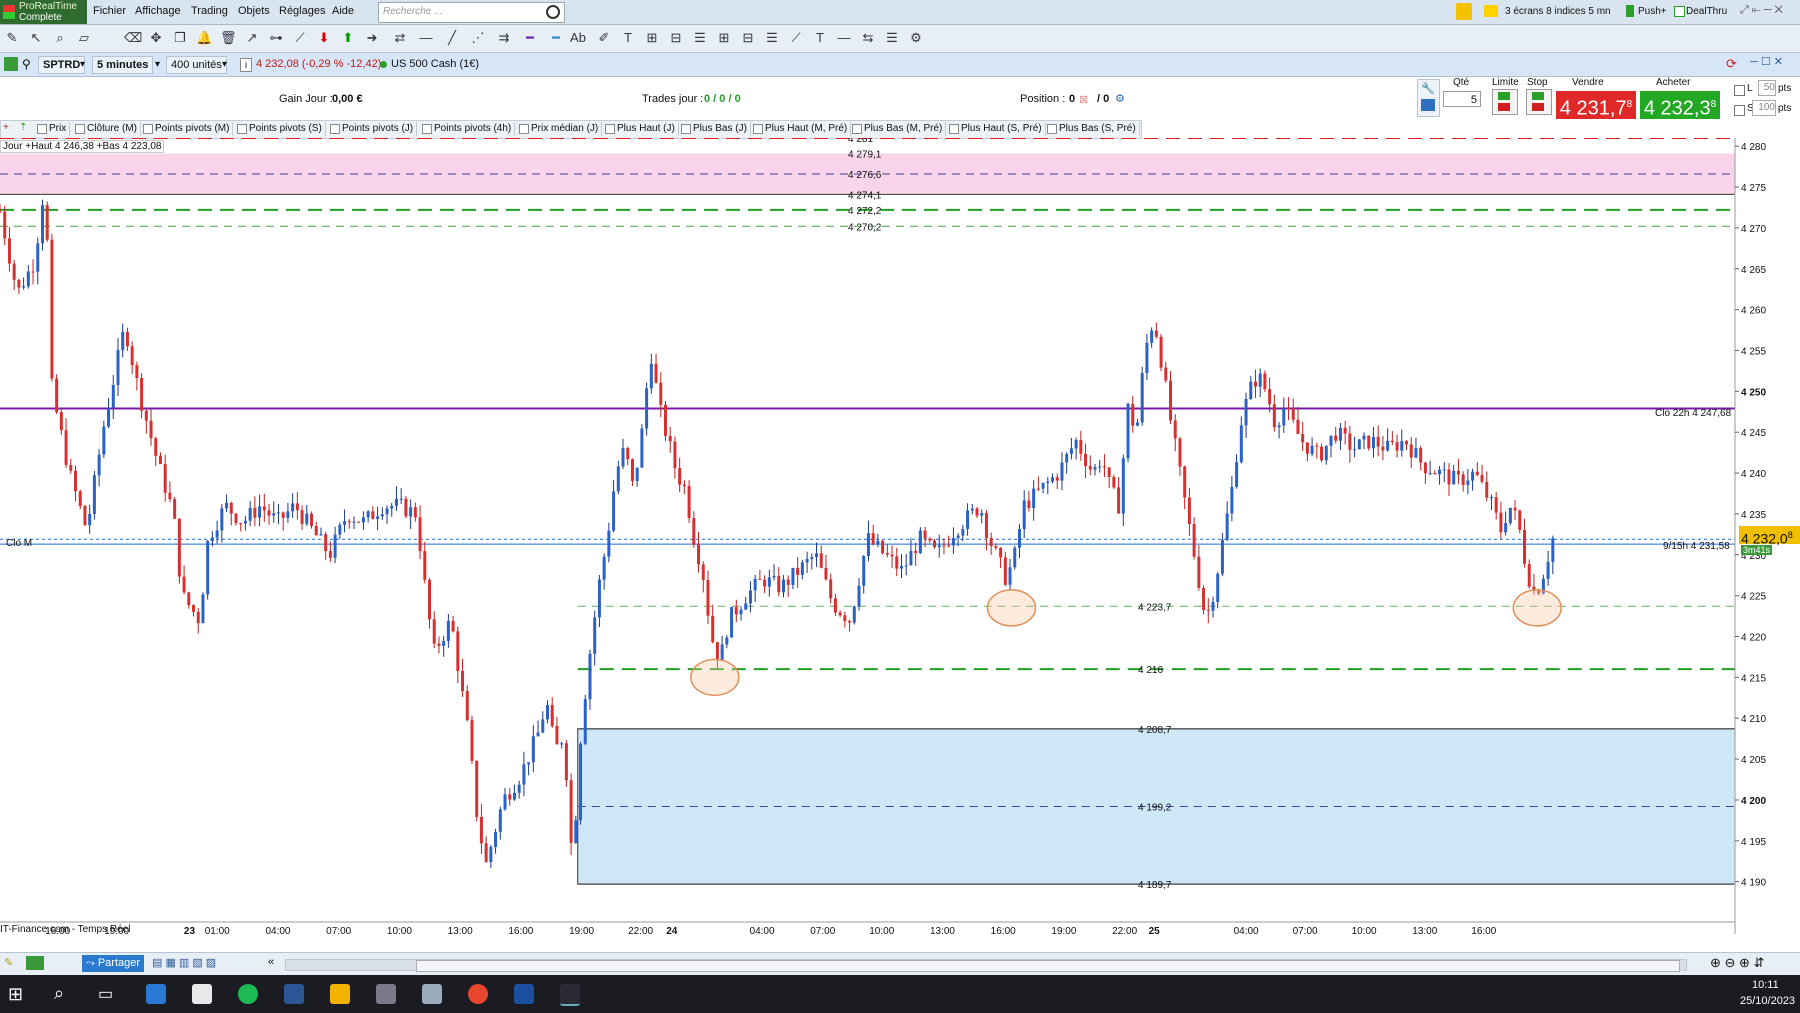 The image size is (1800, 1013). Describe the element at coordinates (1680, 105) in the screenshot. I see `buy-button: 4 232,38` at that location.